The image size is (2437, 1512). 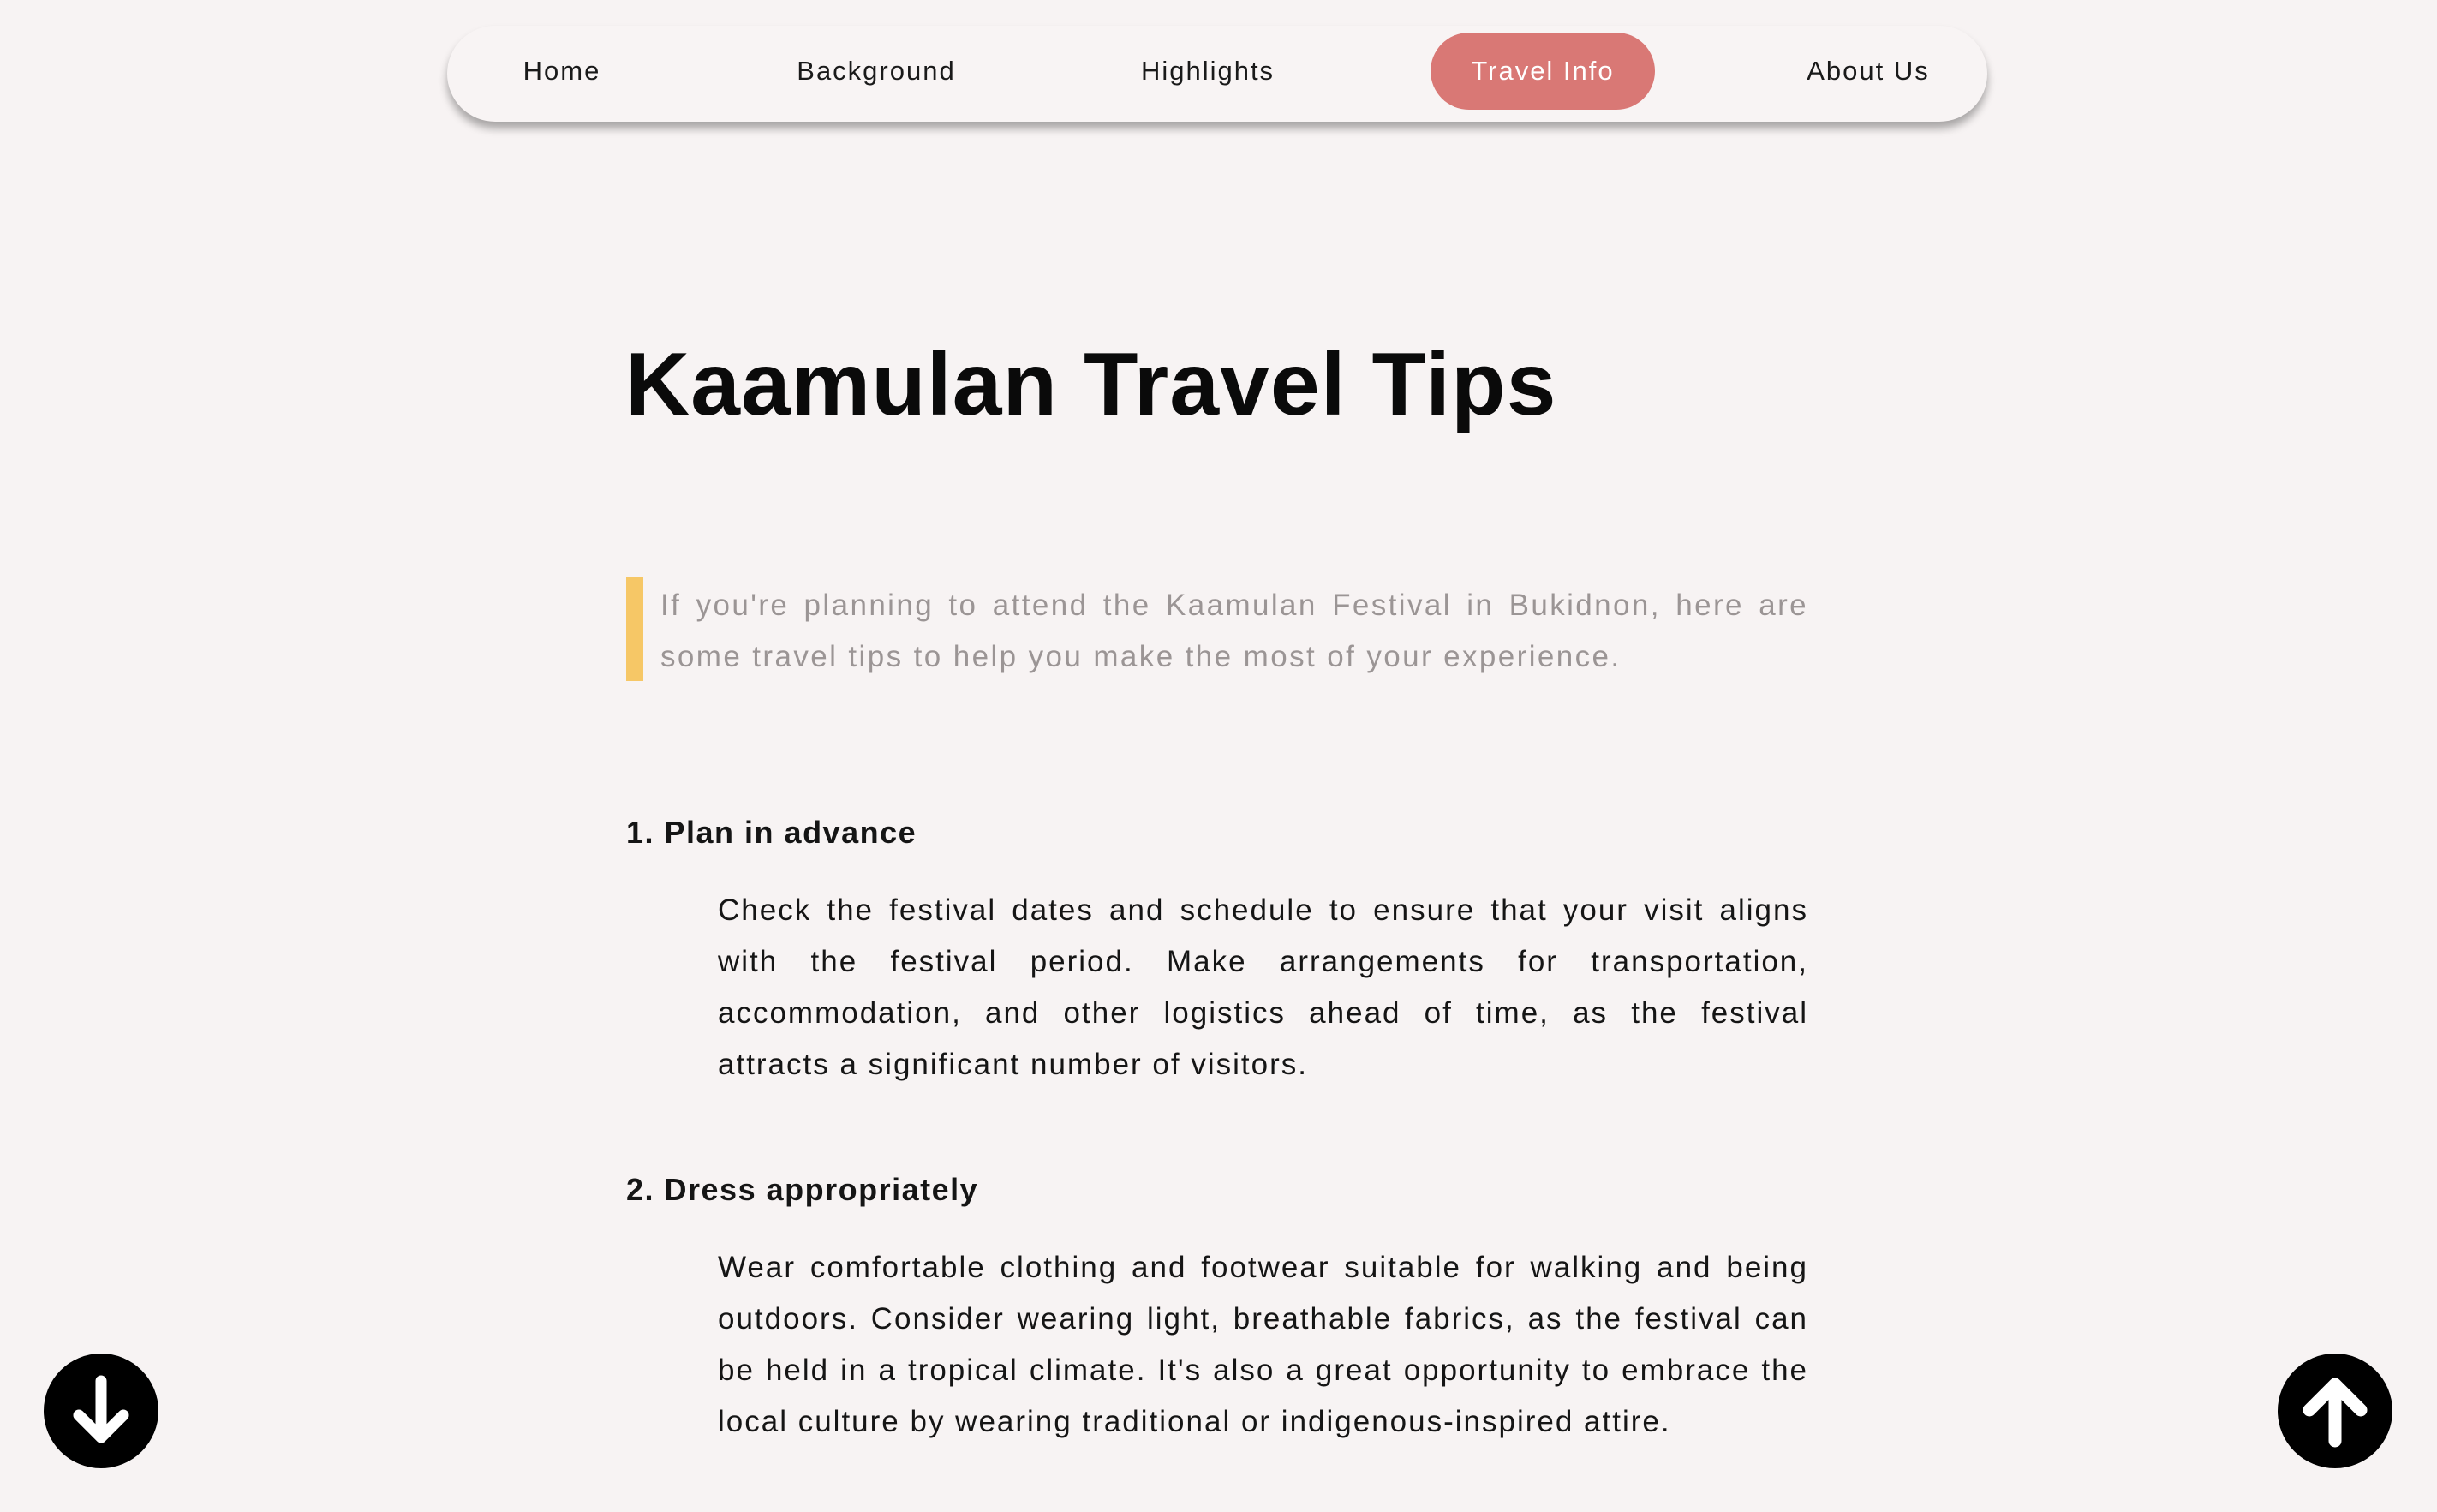 I want to click on arrow-down-icon, so click(x=101, y=1409).